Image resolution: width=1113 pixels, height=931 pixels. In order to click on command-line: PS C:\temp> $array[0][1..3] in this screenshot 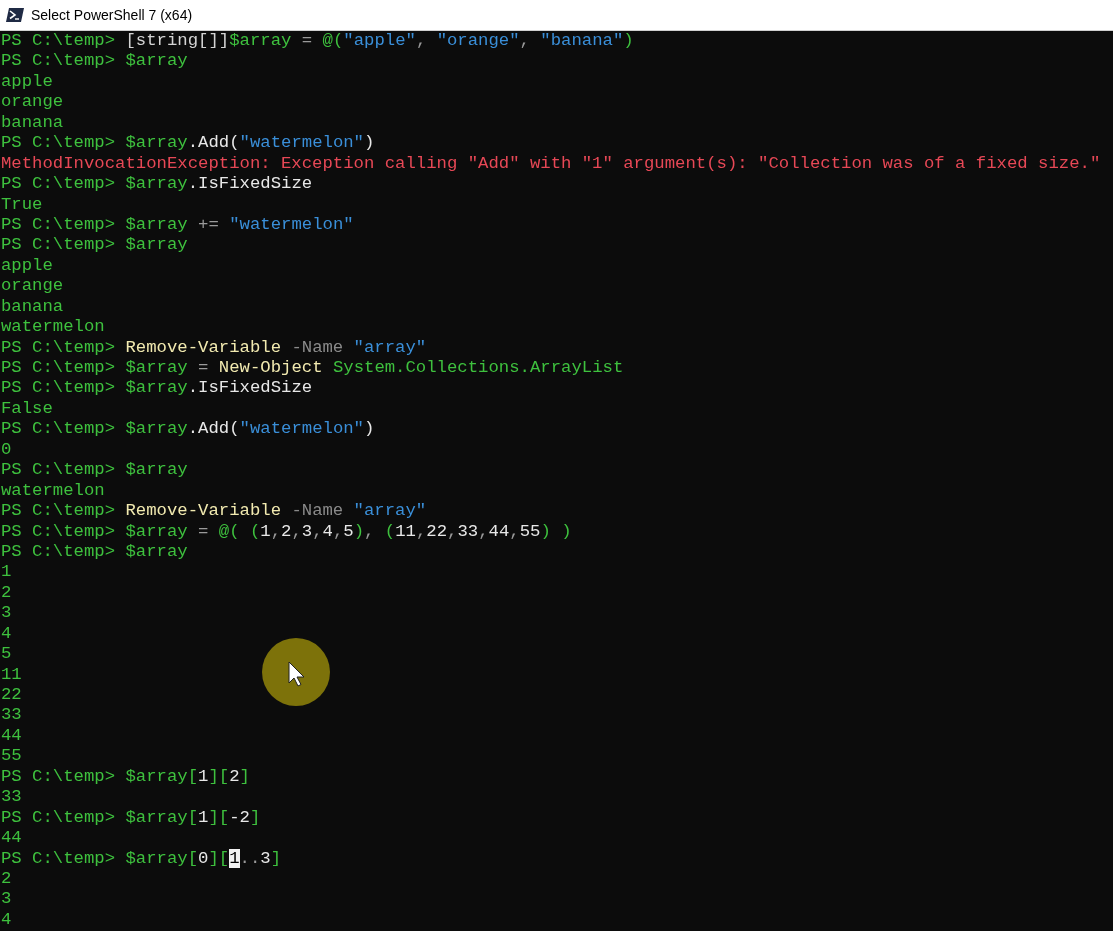, I will do `click(141, 858)`.